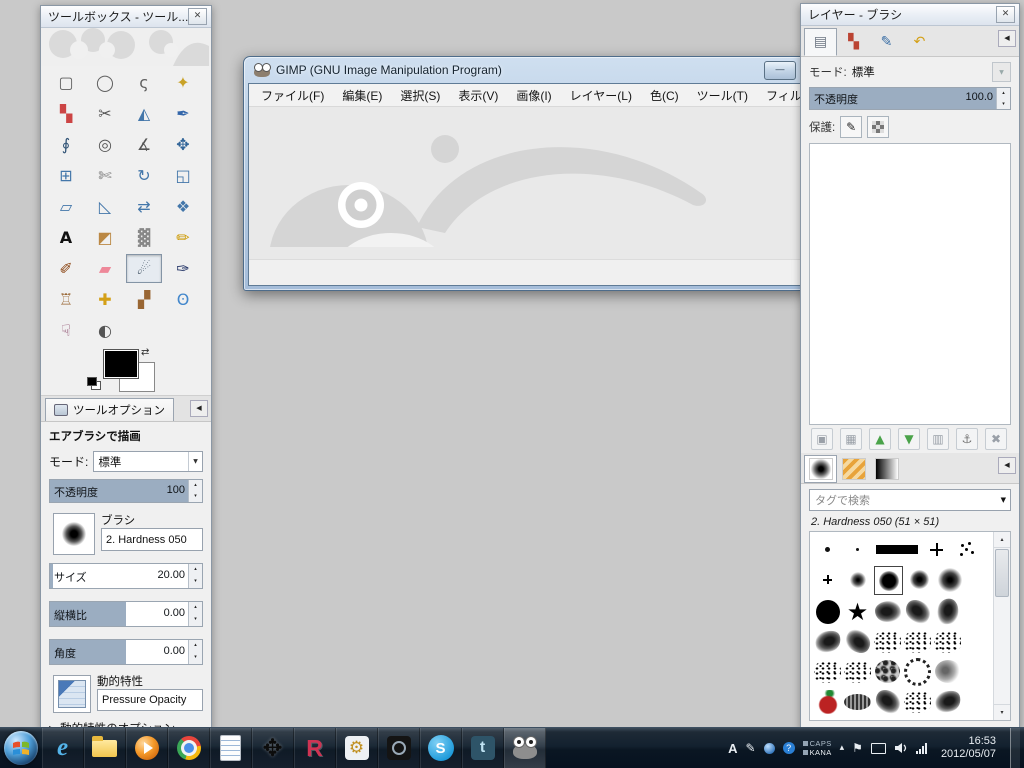 The height and width of the screenshot is (768, 1024). What do you see at coordinates (144, 82) in the screenshot?
I see `tool-free-select: ς` at bounding box center [144, 82].